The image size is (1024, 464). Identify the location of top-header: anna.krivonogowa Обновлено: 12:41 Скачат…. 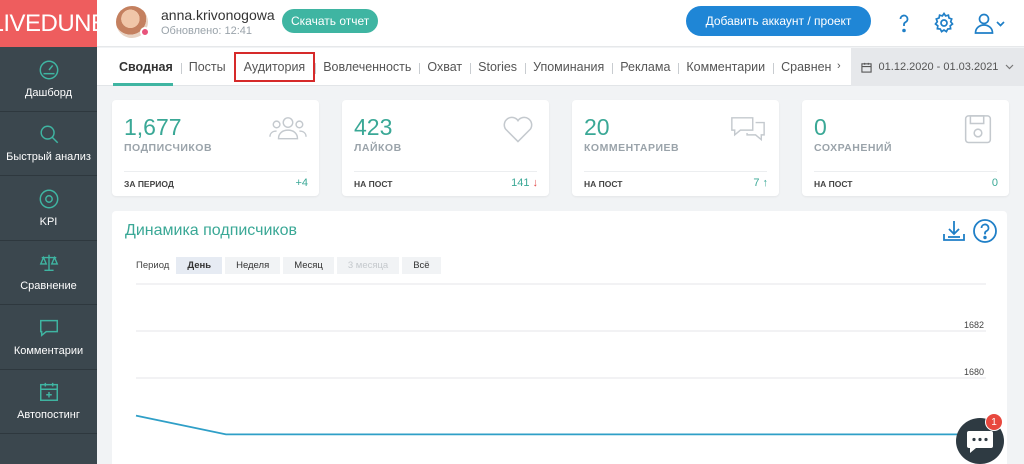
(560, 23).